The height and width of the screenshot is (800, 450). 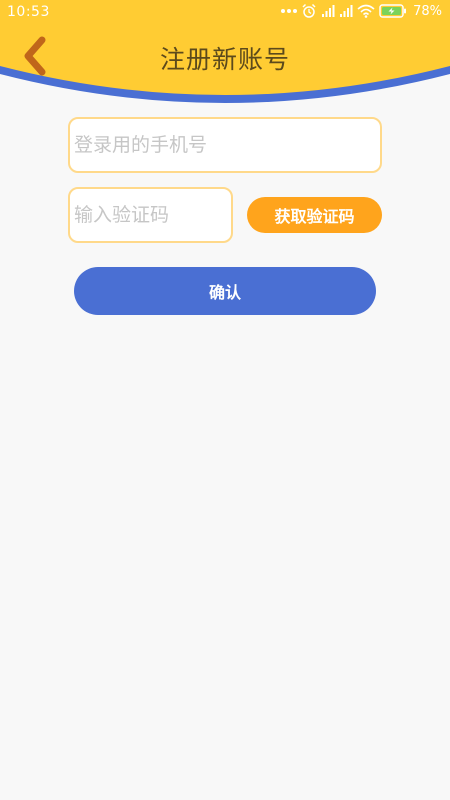 What do you see at coordinates (225, 13) in the screenshot?
I see `status-bar: 10:53 78%` at bounding box center [225, 13].